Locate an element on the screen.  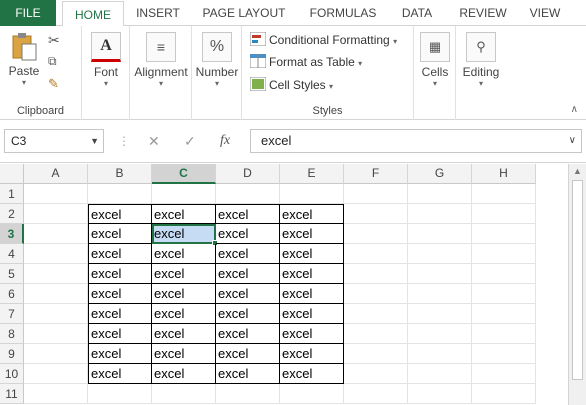
cell-c10: excel is located at coordinates (184, 374).